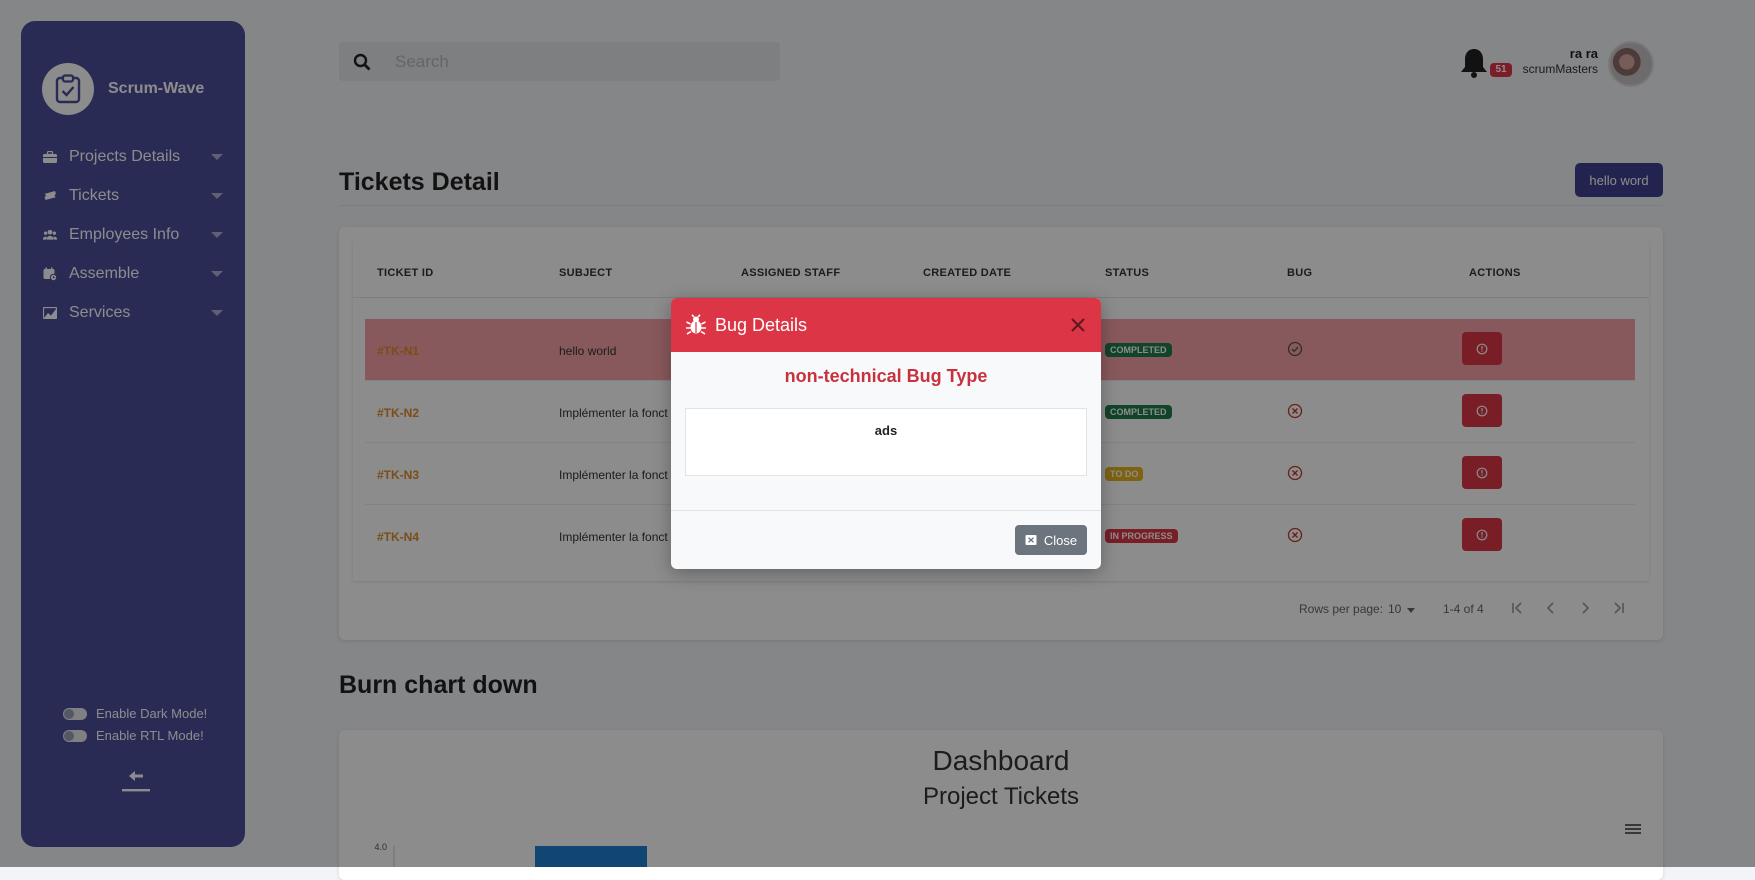 The image size is (1755, 880). I want to click on bug-description: ads, so click(886, 430).